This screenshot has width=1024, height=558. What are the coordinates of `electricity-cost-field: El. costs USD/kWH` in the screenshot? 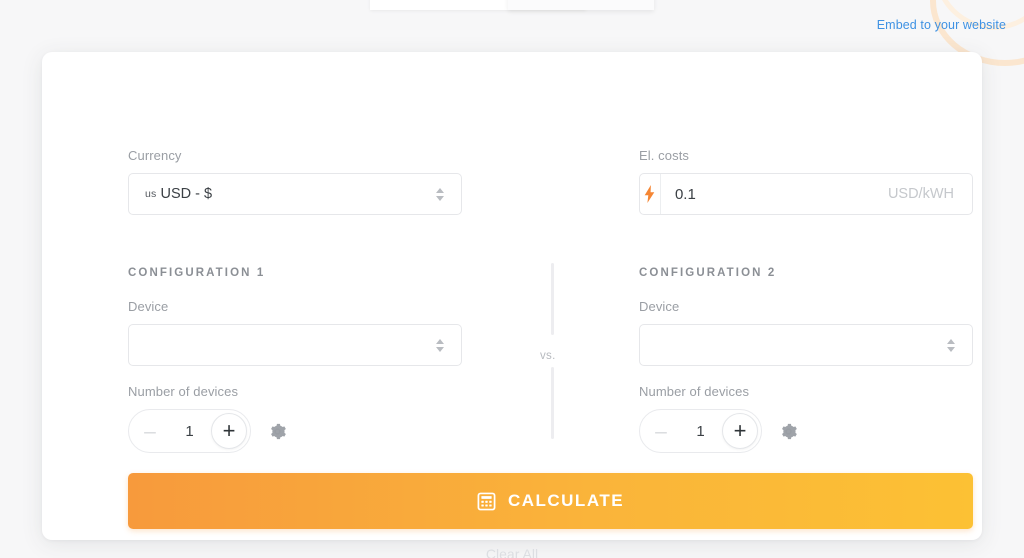 It's located at (806, 181).